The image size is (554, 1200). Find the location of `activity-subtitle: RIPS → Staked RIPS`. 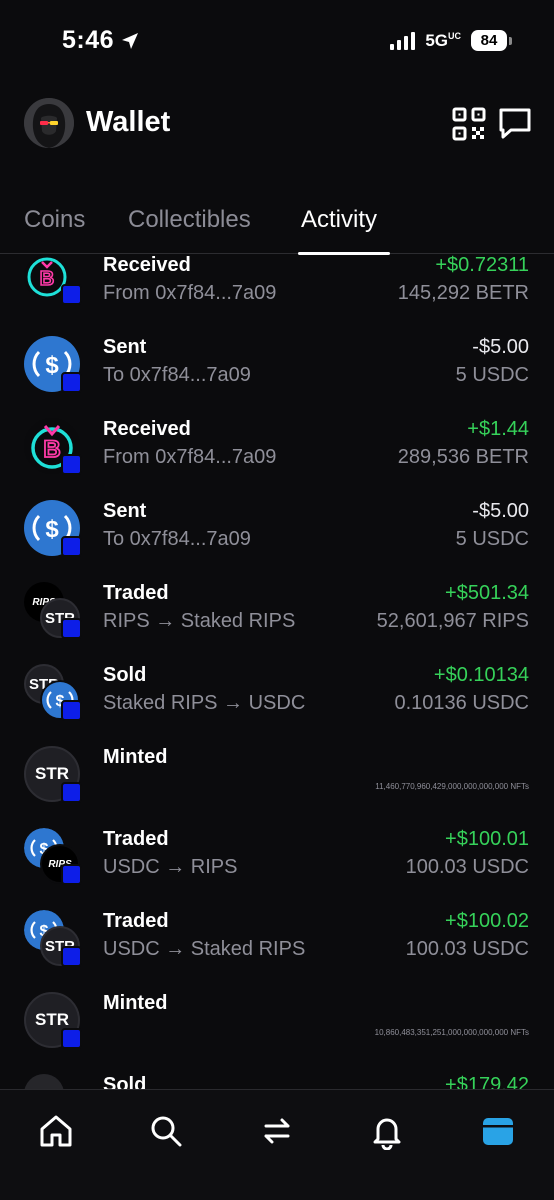

activity-subtitle: RIPS → Staked RIPS is located at coordinates (199, 621).